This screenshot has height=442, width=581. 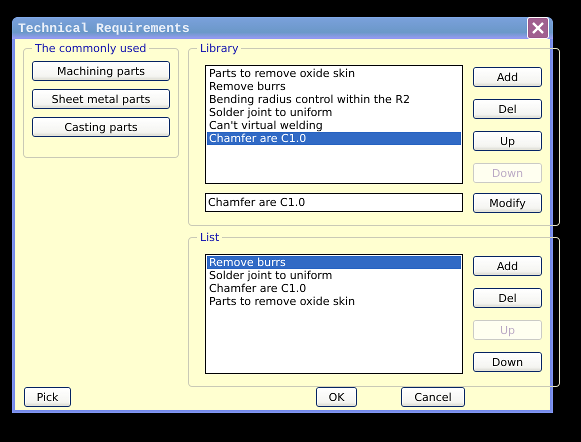 What do you see at coordinates (209, 237) in the screenshot?
I see `group-title: List` at bounding box center [209, 237].